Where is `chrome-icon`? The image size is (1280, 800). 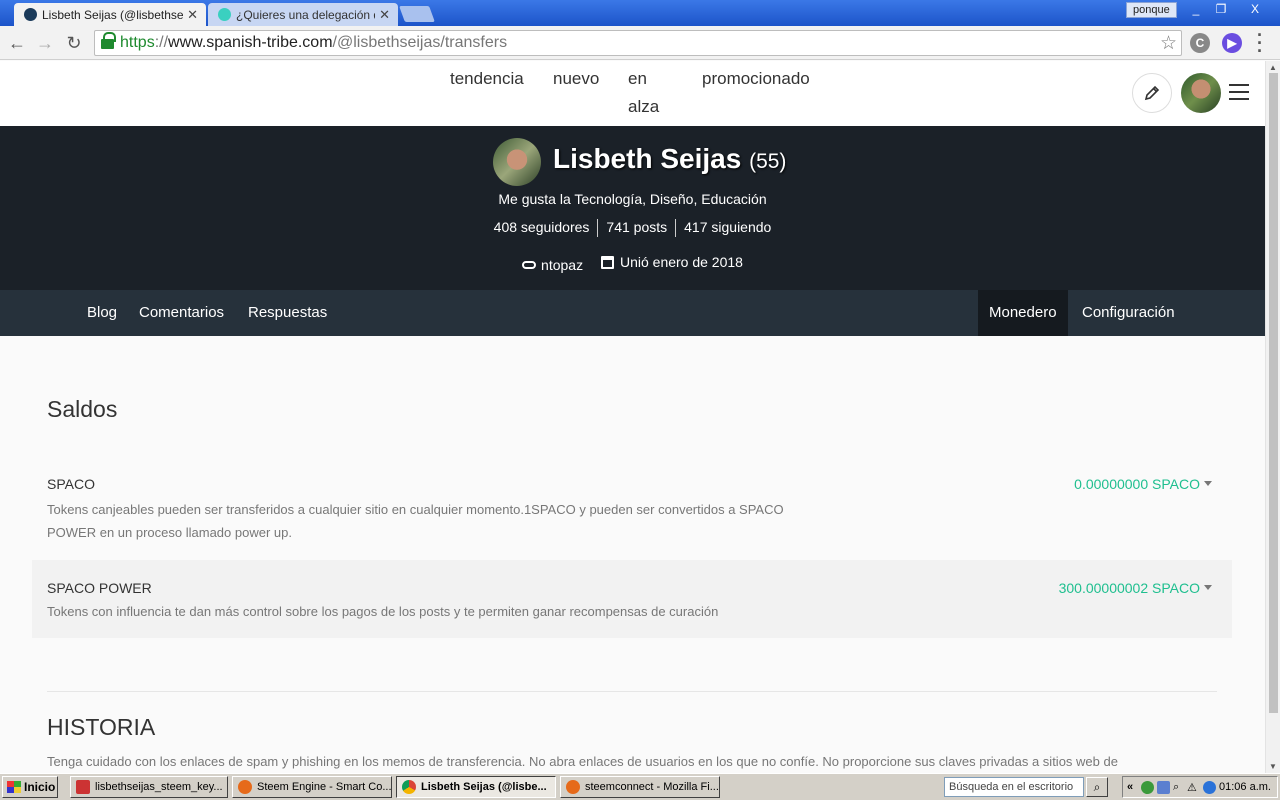 chrome-icon is located at coordinates (409, 787).